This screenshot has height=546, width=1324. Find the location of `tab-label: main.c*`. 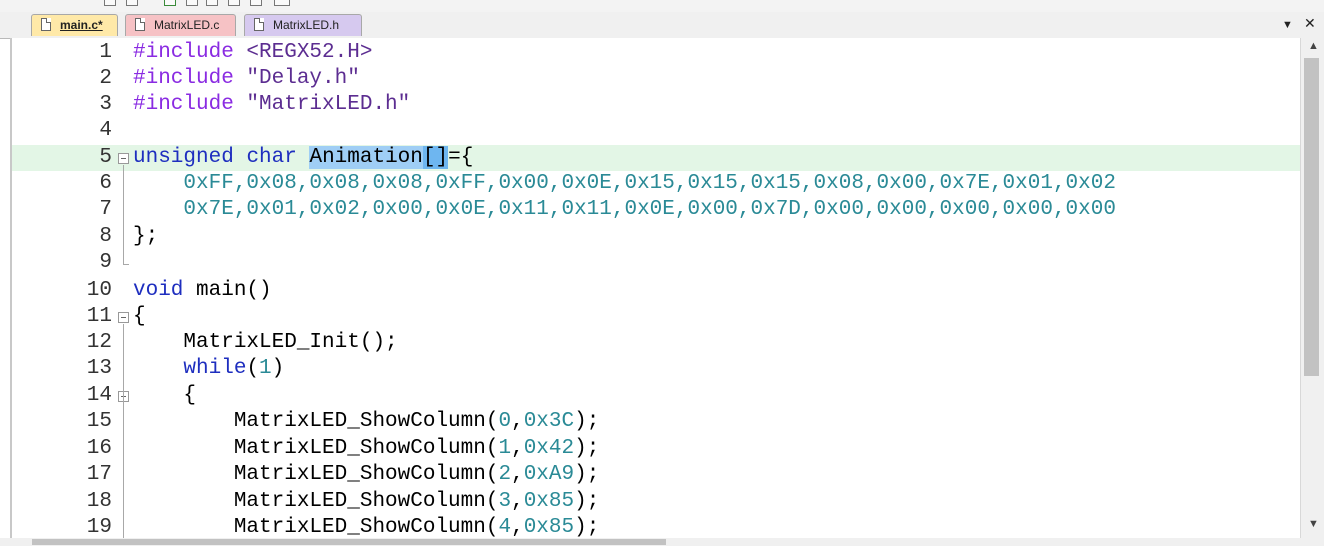

tab-label: main.c* is located at coordinates (81, 25).